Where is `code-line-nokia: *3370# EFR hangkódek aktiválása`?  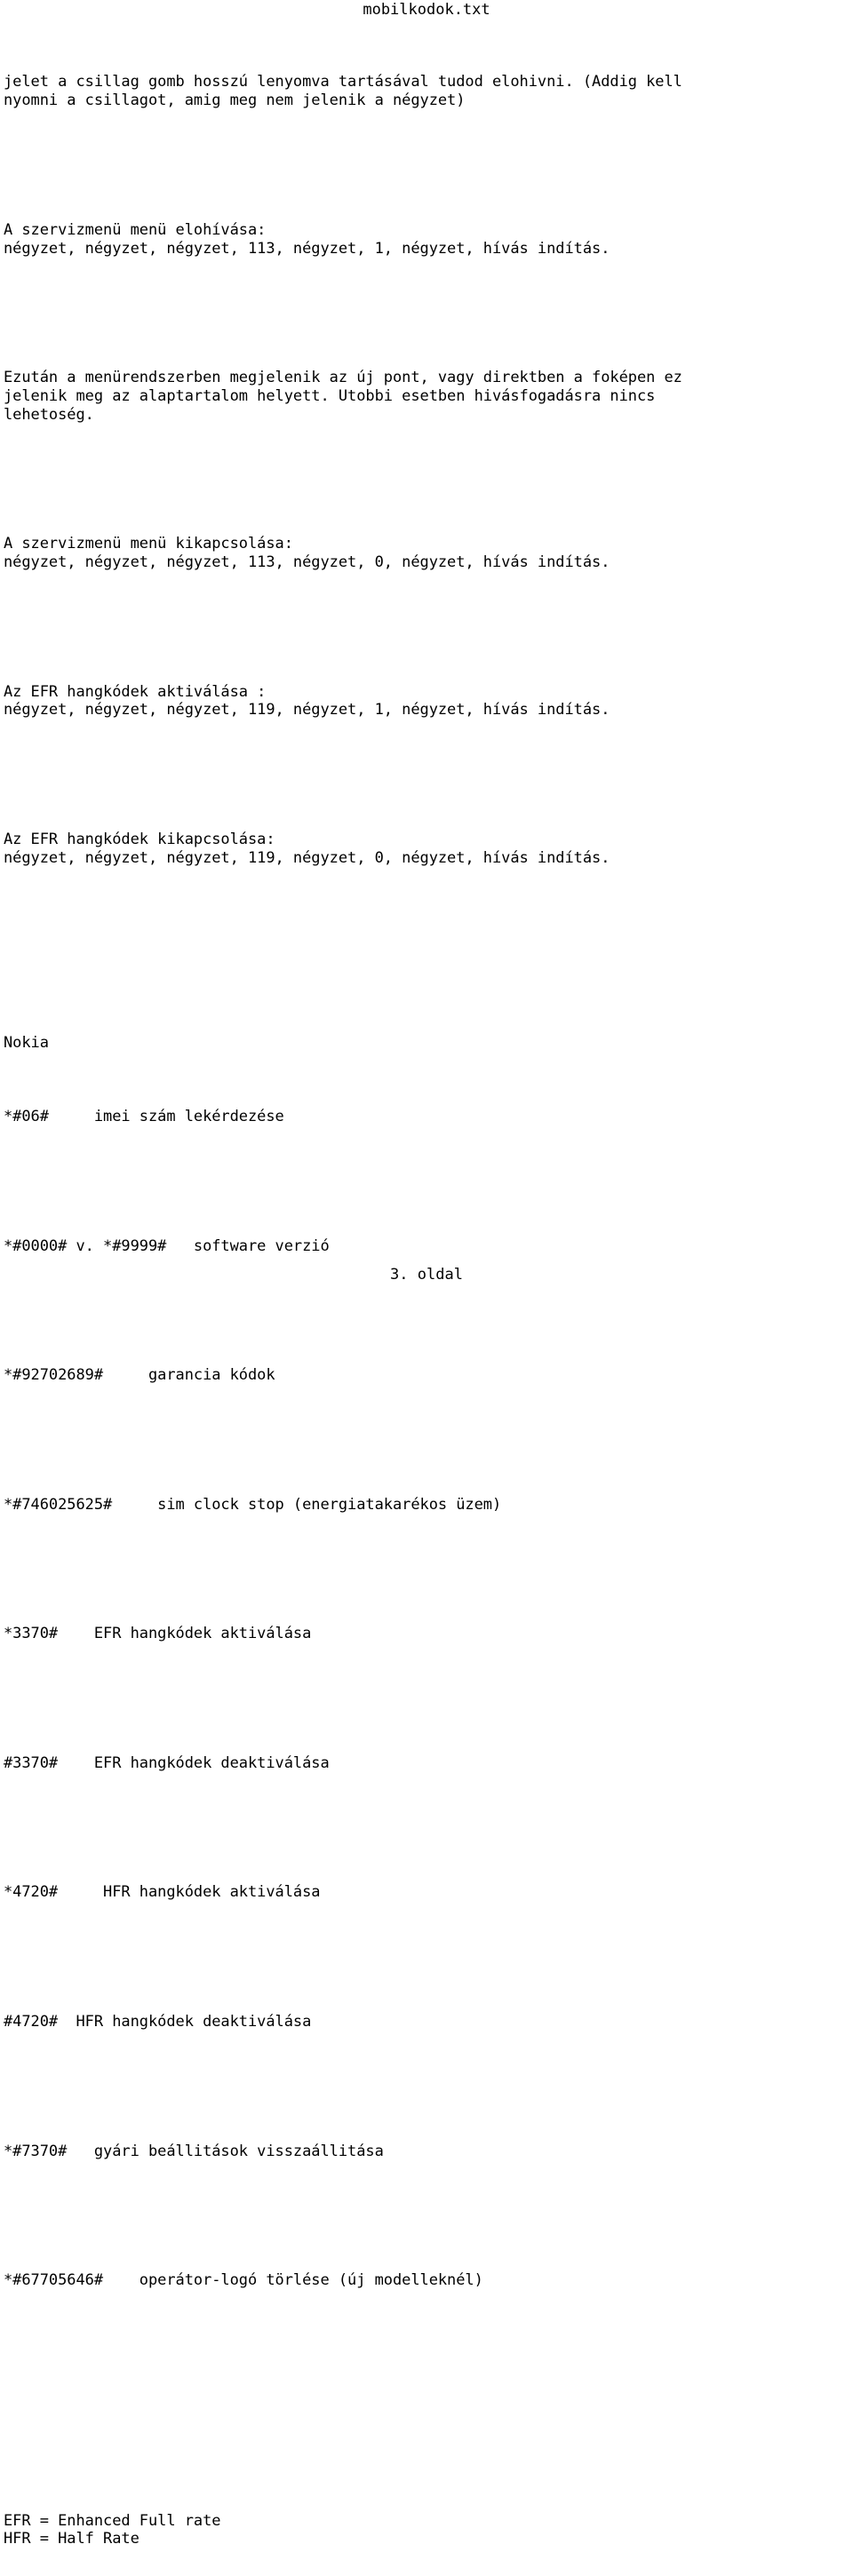
code-line-nokia: *3370# EFR hangkódek aktiválása is located at coordinates (158, 1634).